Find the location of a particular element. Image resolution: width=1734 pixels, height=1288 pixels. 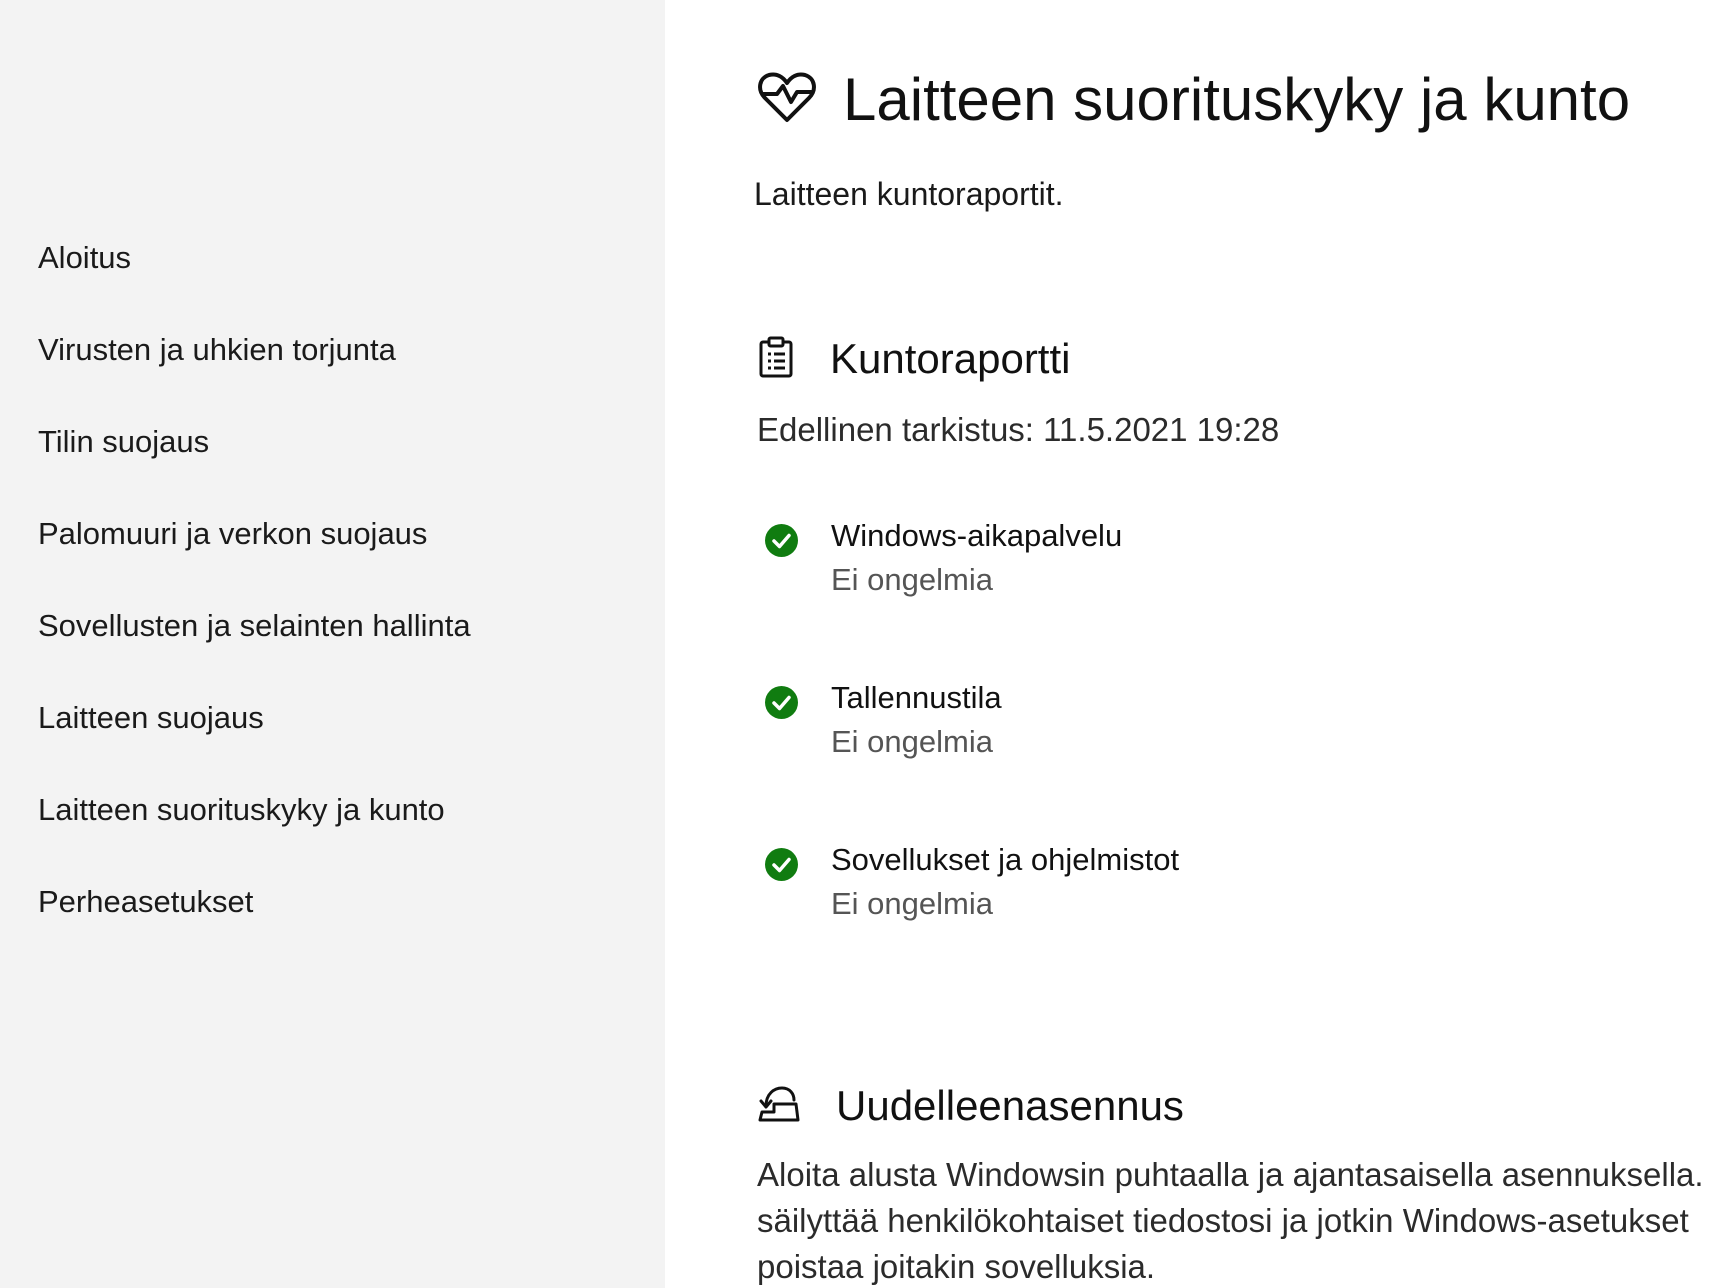

page-header: Laitteen suorituskyky ja kunto is located at coordinates (1193, 100).